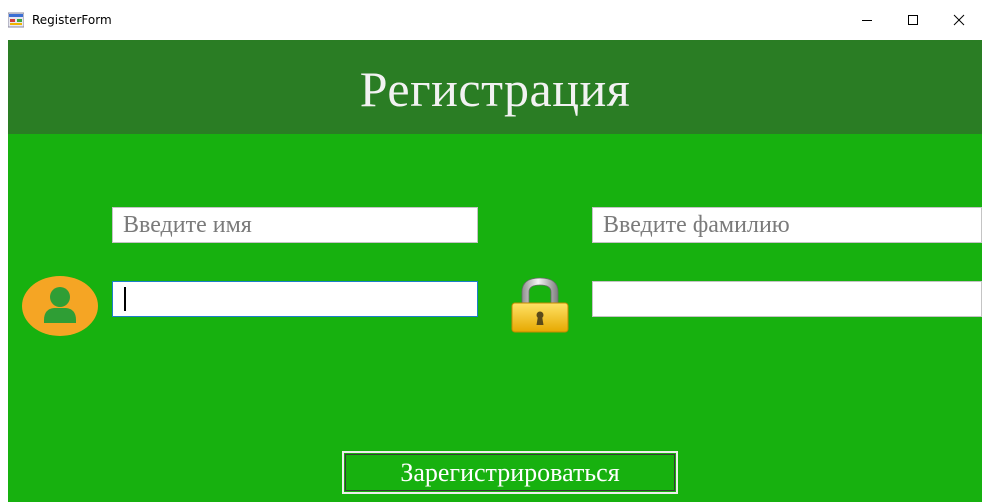 The width and height of the screenshot is (982, 502). I want to click on close-icon, so click(959, 20).